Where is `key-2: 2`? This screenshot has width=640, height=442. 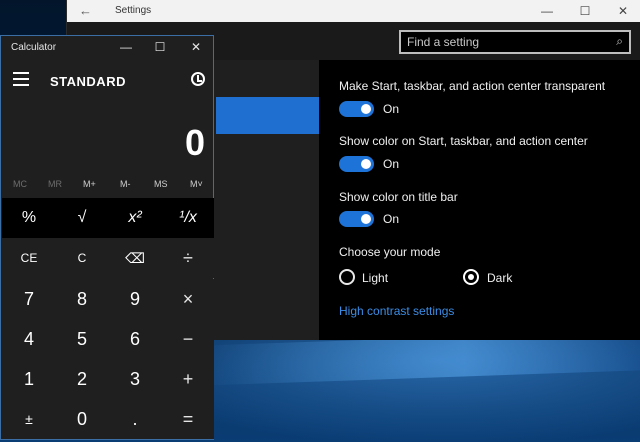 key-2: 2 is located at coordinates (82, 379).